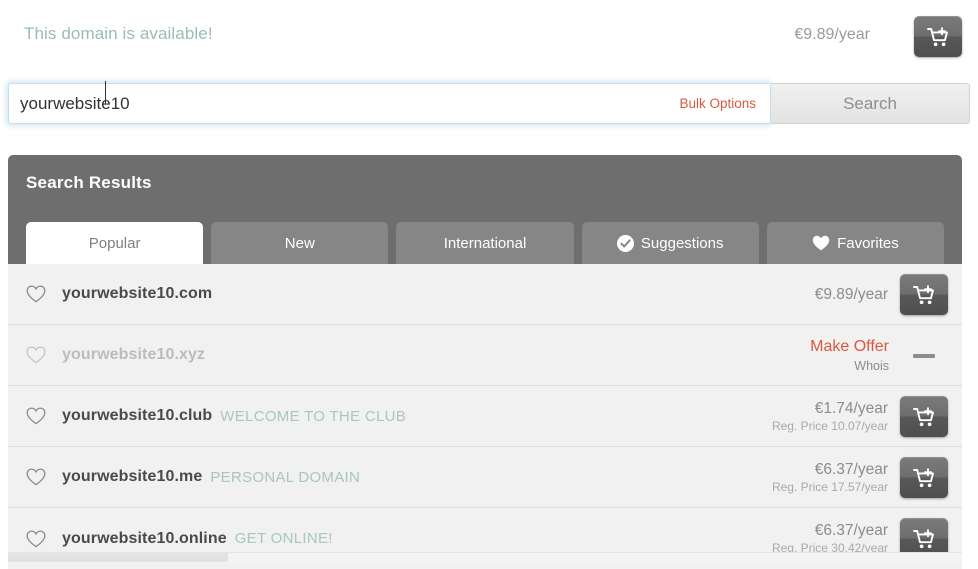 The width and height of the screenshot is (978, 569). I want to click on price-block: Make Offer Whois, so click(849, 356).